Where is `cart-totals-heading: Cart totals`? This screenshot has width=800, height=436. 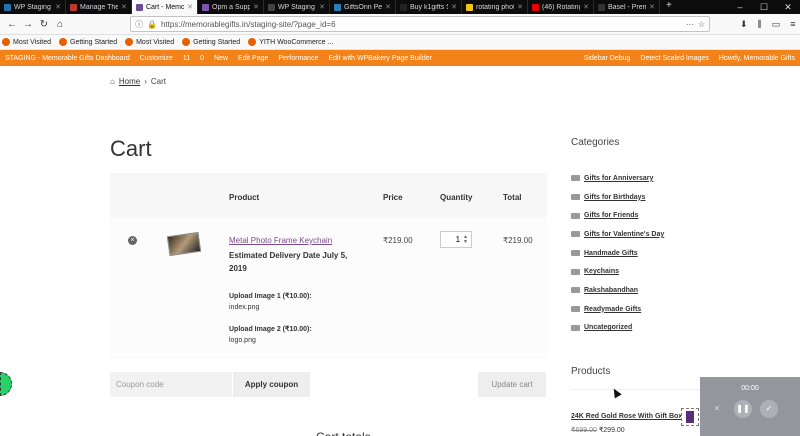 cart-totals-heading: Cart totals is located at coordinates (343, 433).